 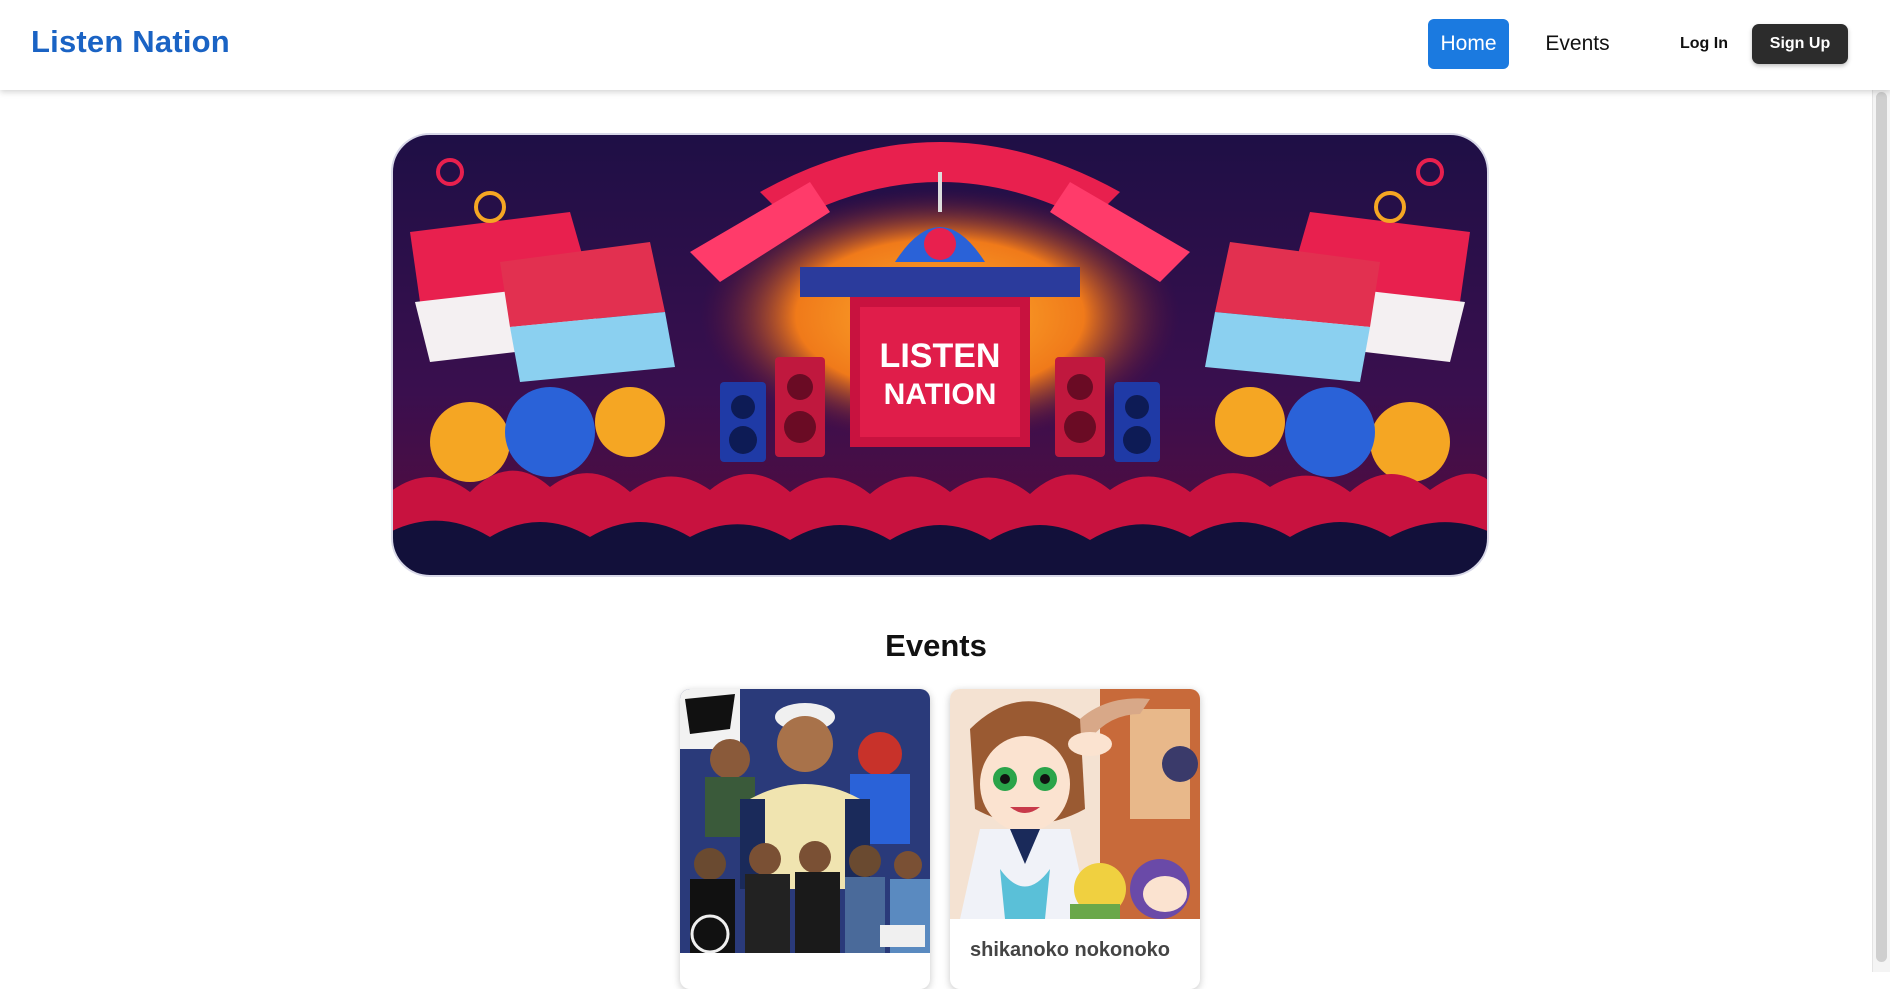 I want to click on nav-events-link: Events, so click(x=1577, y=44).